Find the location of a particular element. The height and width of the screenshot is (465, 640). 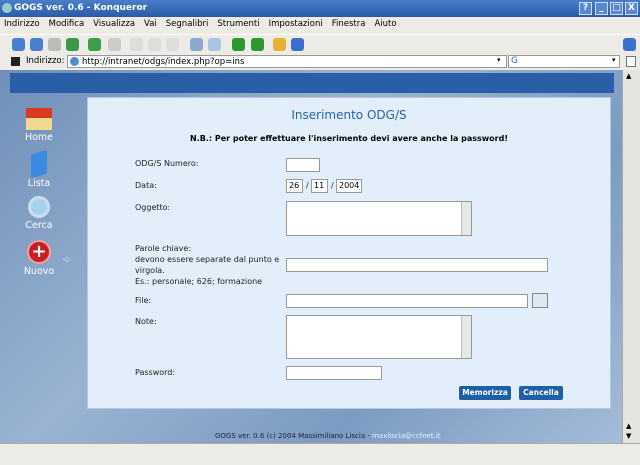

nav-lista: Lista is located at coordinates (39, 169).